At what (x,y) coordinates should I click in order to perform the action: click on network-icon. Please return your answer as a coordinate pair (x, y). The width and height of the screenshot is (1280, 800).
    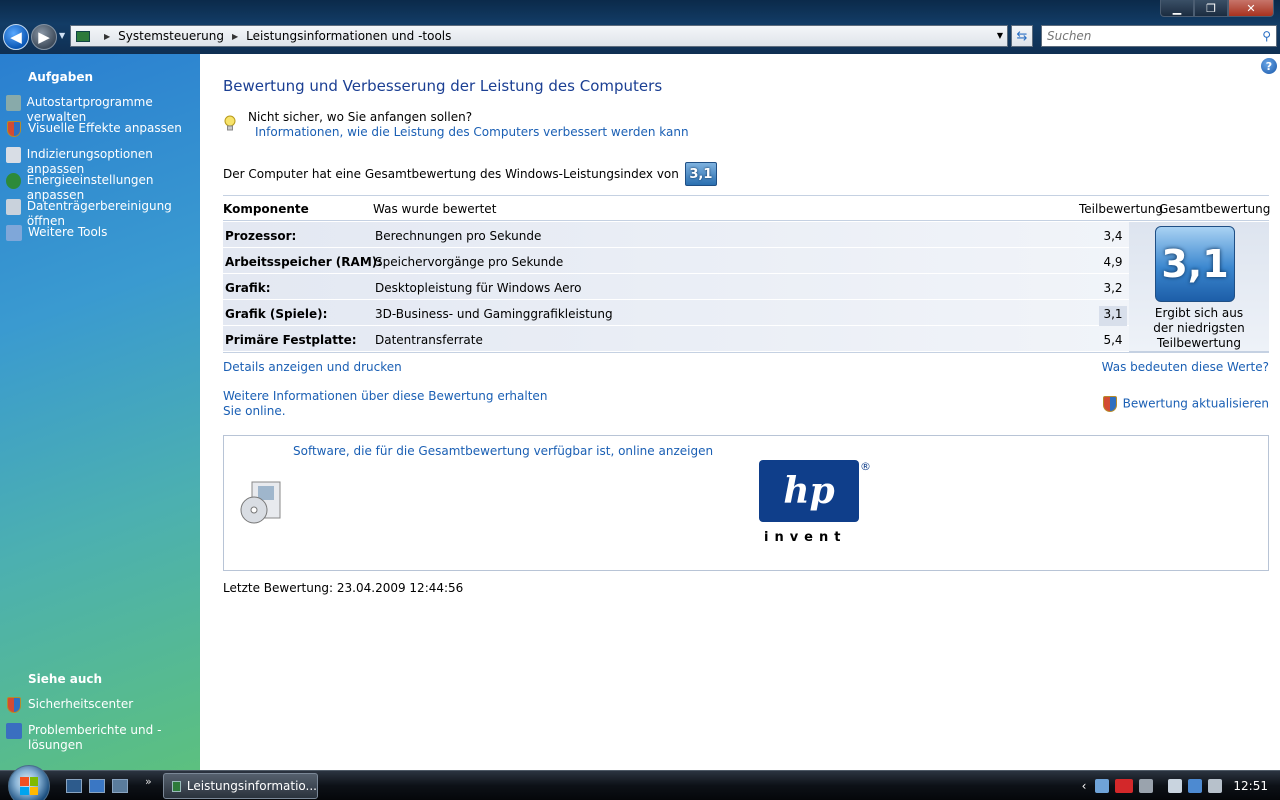
    Looking at the image, I should click on (1146, 786).